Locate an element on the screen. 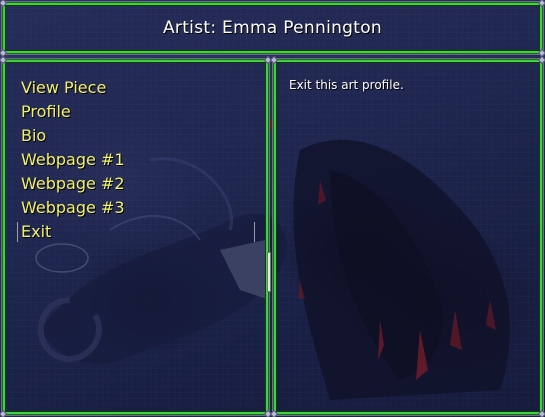  help-description: Exit this art profile. is located at coordinates (346, 85).